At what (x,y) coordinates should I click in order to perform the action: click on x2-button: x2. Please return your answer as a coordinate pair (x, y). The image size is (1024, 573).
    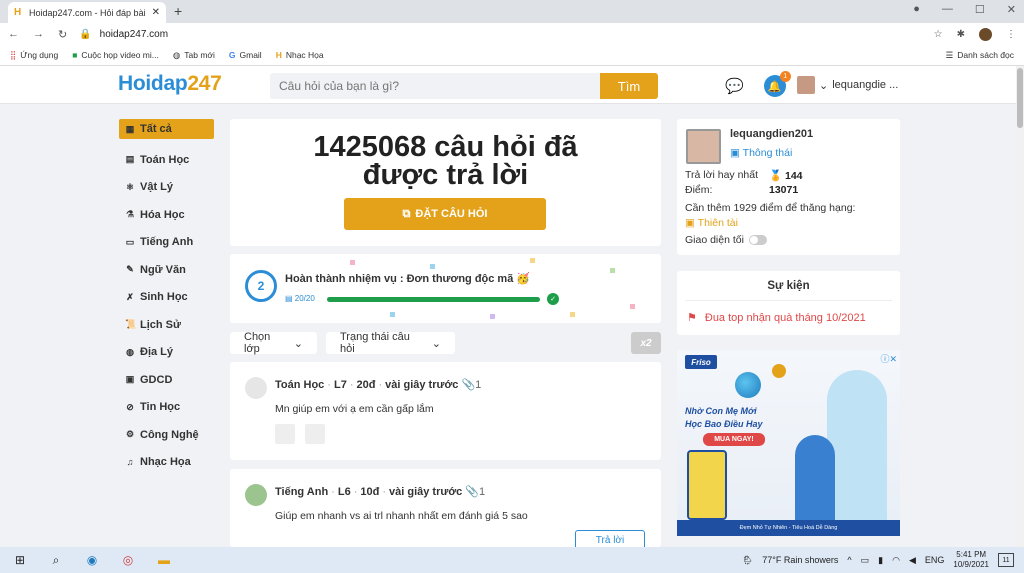
    Looking at the image, I should click on (646, 343).